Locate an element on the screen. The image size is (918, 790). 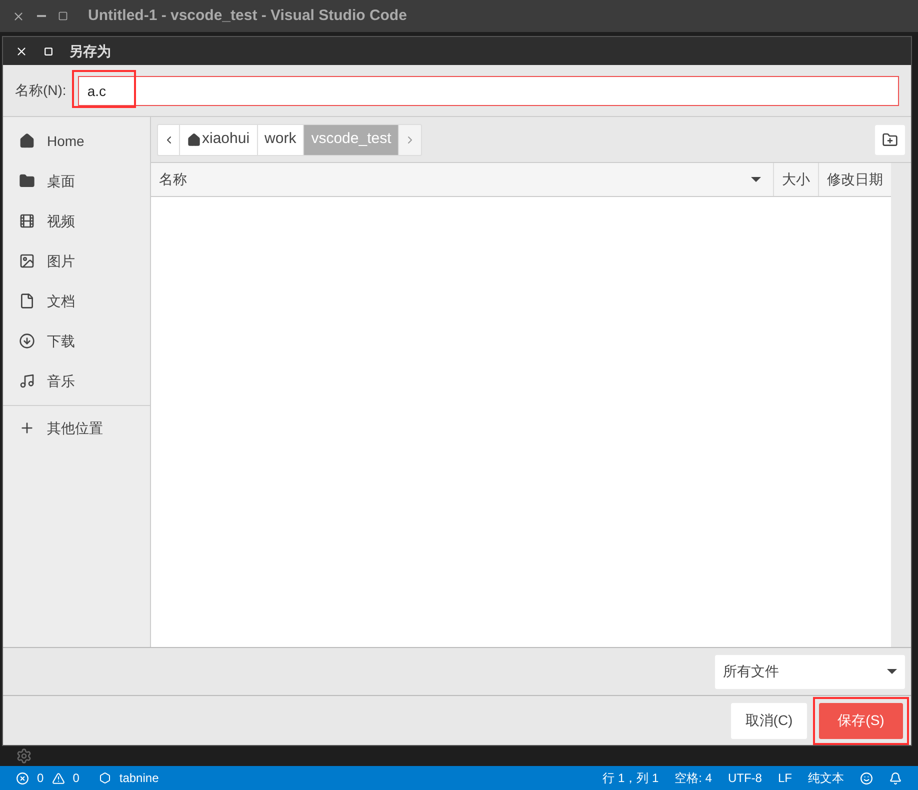
file-icon is located at coordinates (27, 301).